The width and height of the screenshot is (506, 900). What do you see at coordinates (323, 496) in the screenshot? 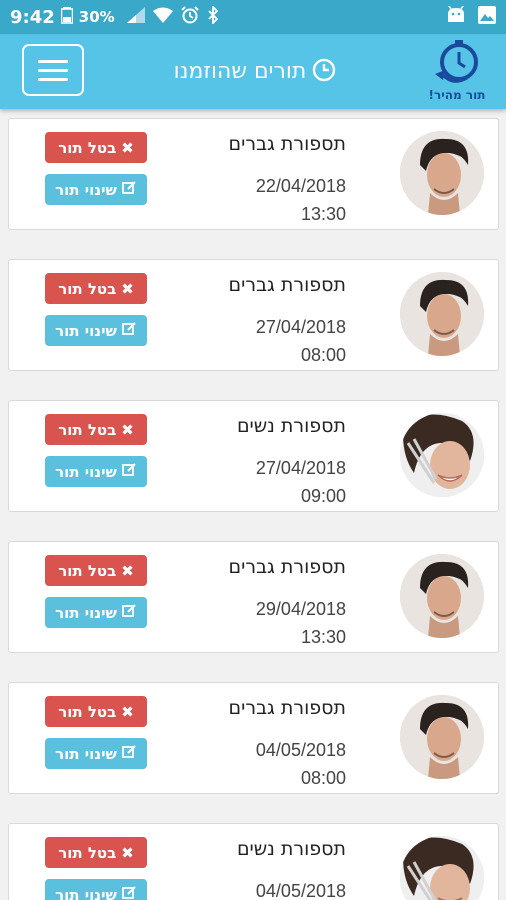
I see `appointment-time: 09:00` at bounding box center [323, 496].